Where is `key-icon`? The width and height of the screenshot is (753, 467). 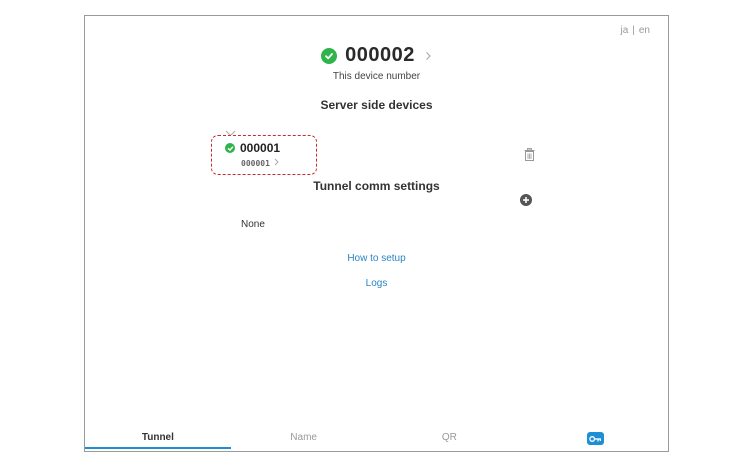
key-icon is located at coordinates (595, 438).